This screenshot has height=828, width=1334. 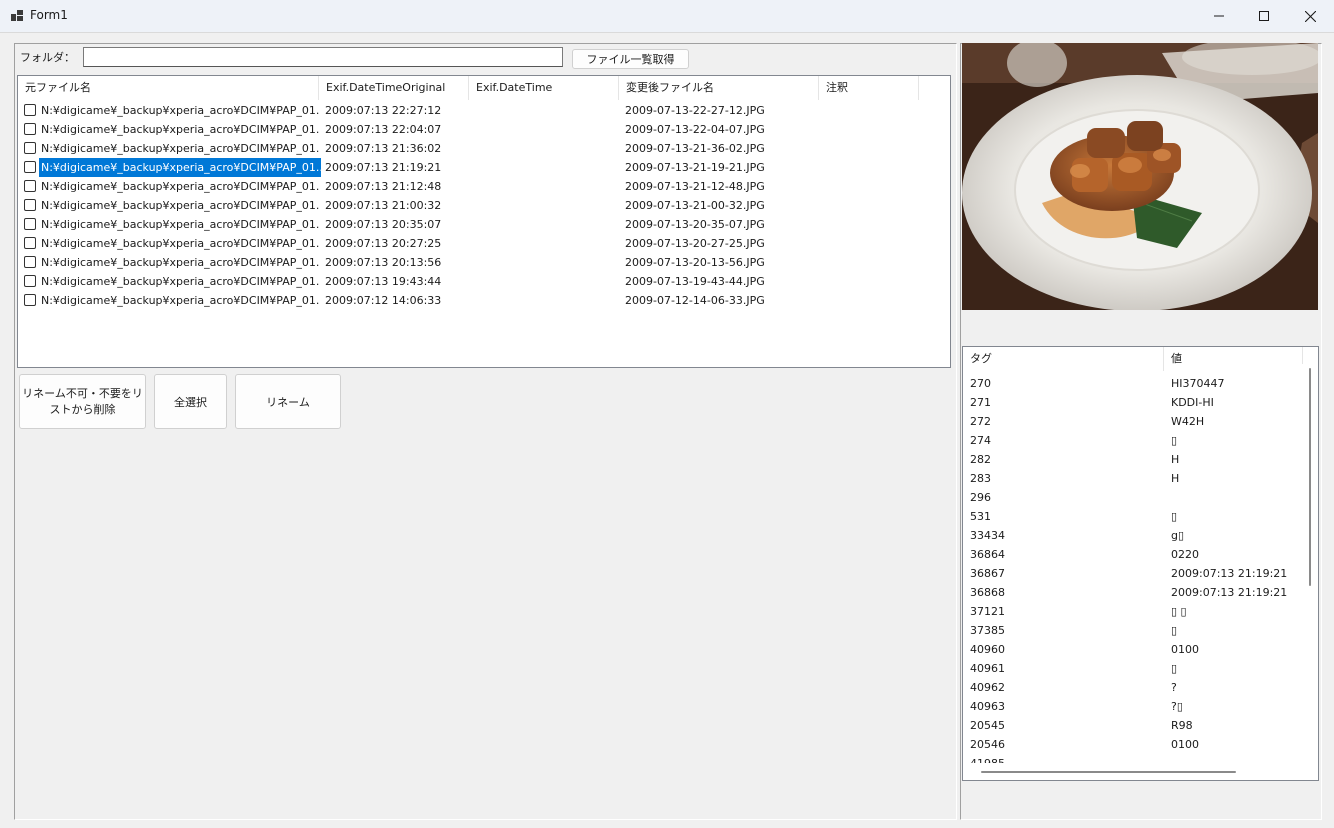 What do you see at coordinates (1133, 630) in the screenshot?
I see `tag-list-row: 37385 ▯` at bounding box center [1133, 630].